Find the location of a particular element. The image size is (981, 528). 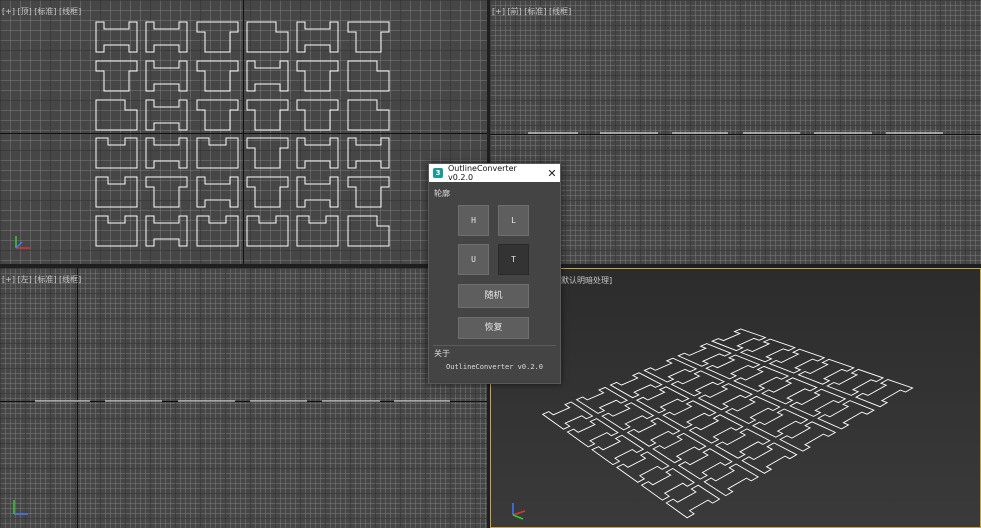

viewport-label-front: [+] [前] [标准] [线框] is located at coordinates (531, 11).